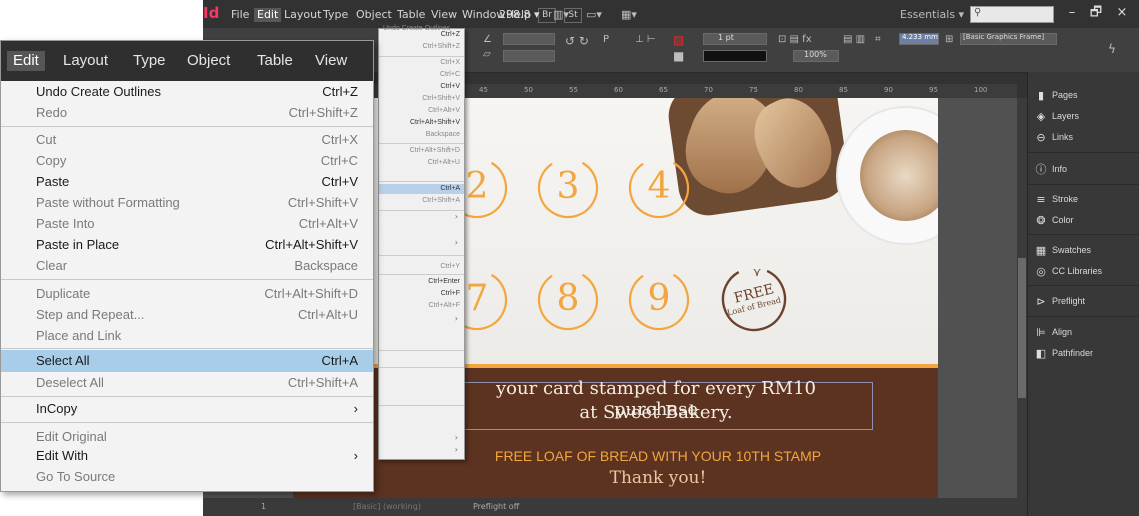  I want to click on submenu-shortcut: Ctrl+V, so click(450, 86).